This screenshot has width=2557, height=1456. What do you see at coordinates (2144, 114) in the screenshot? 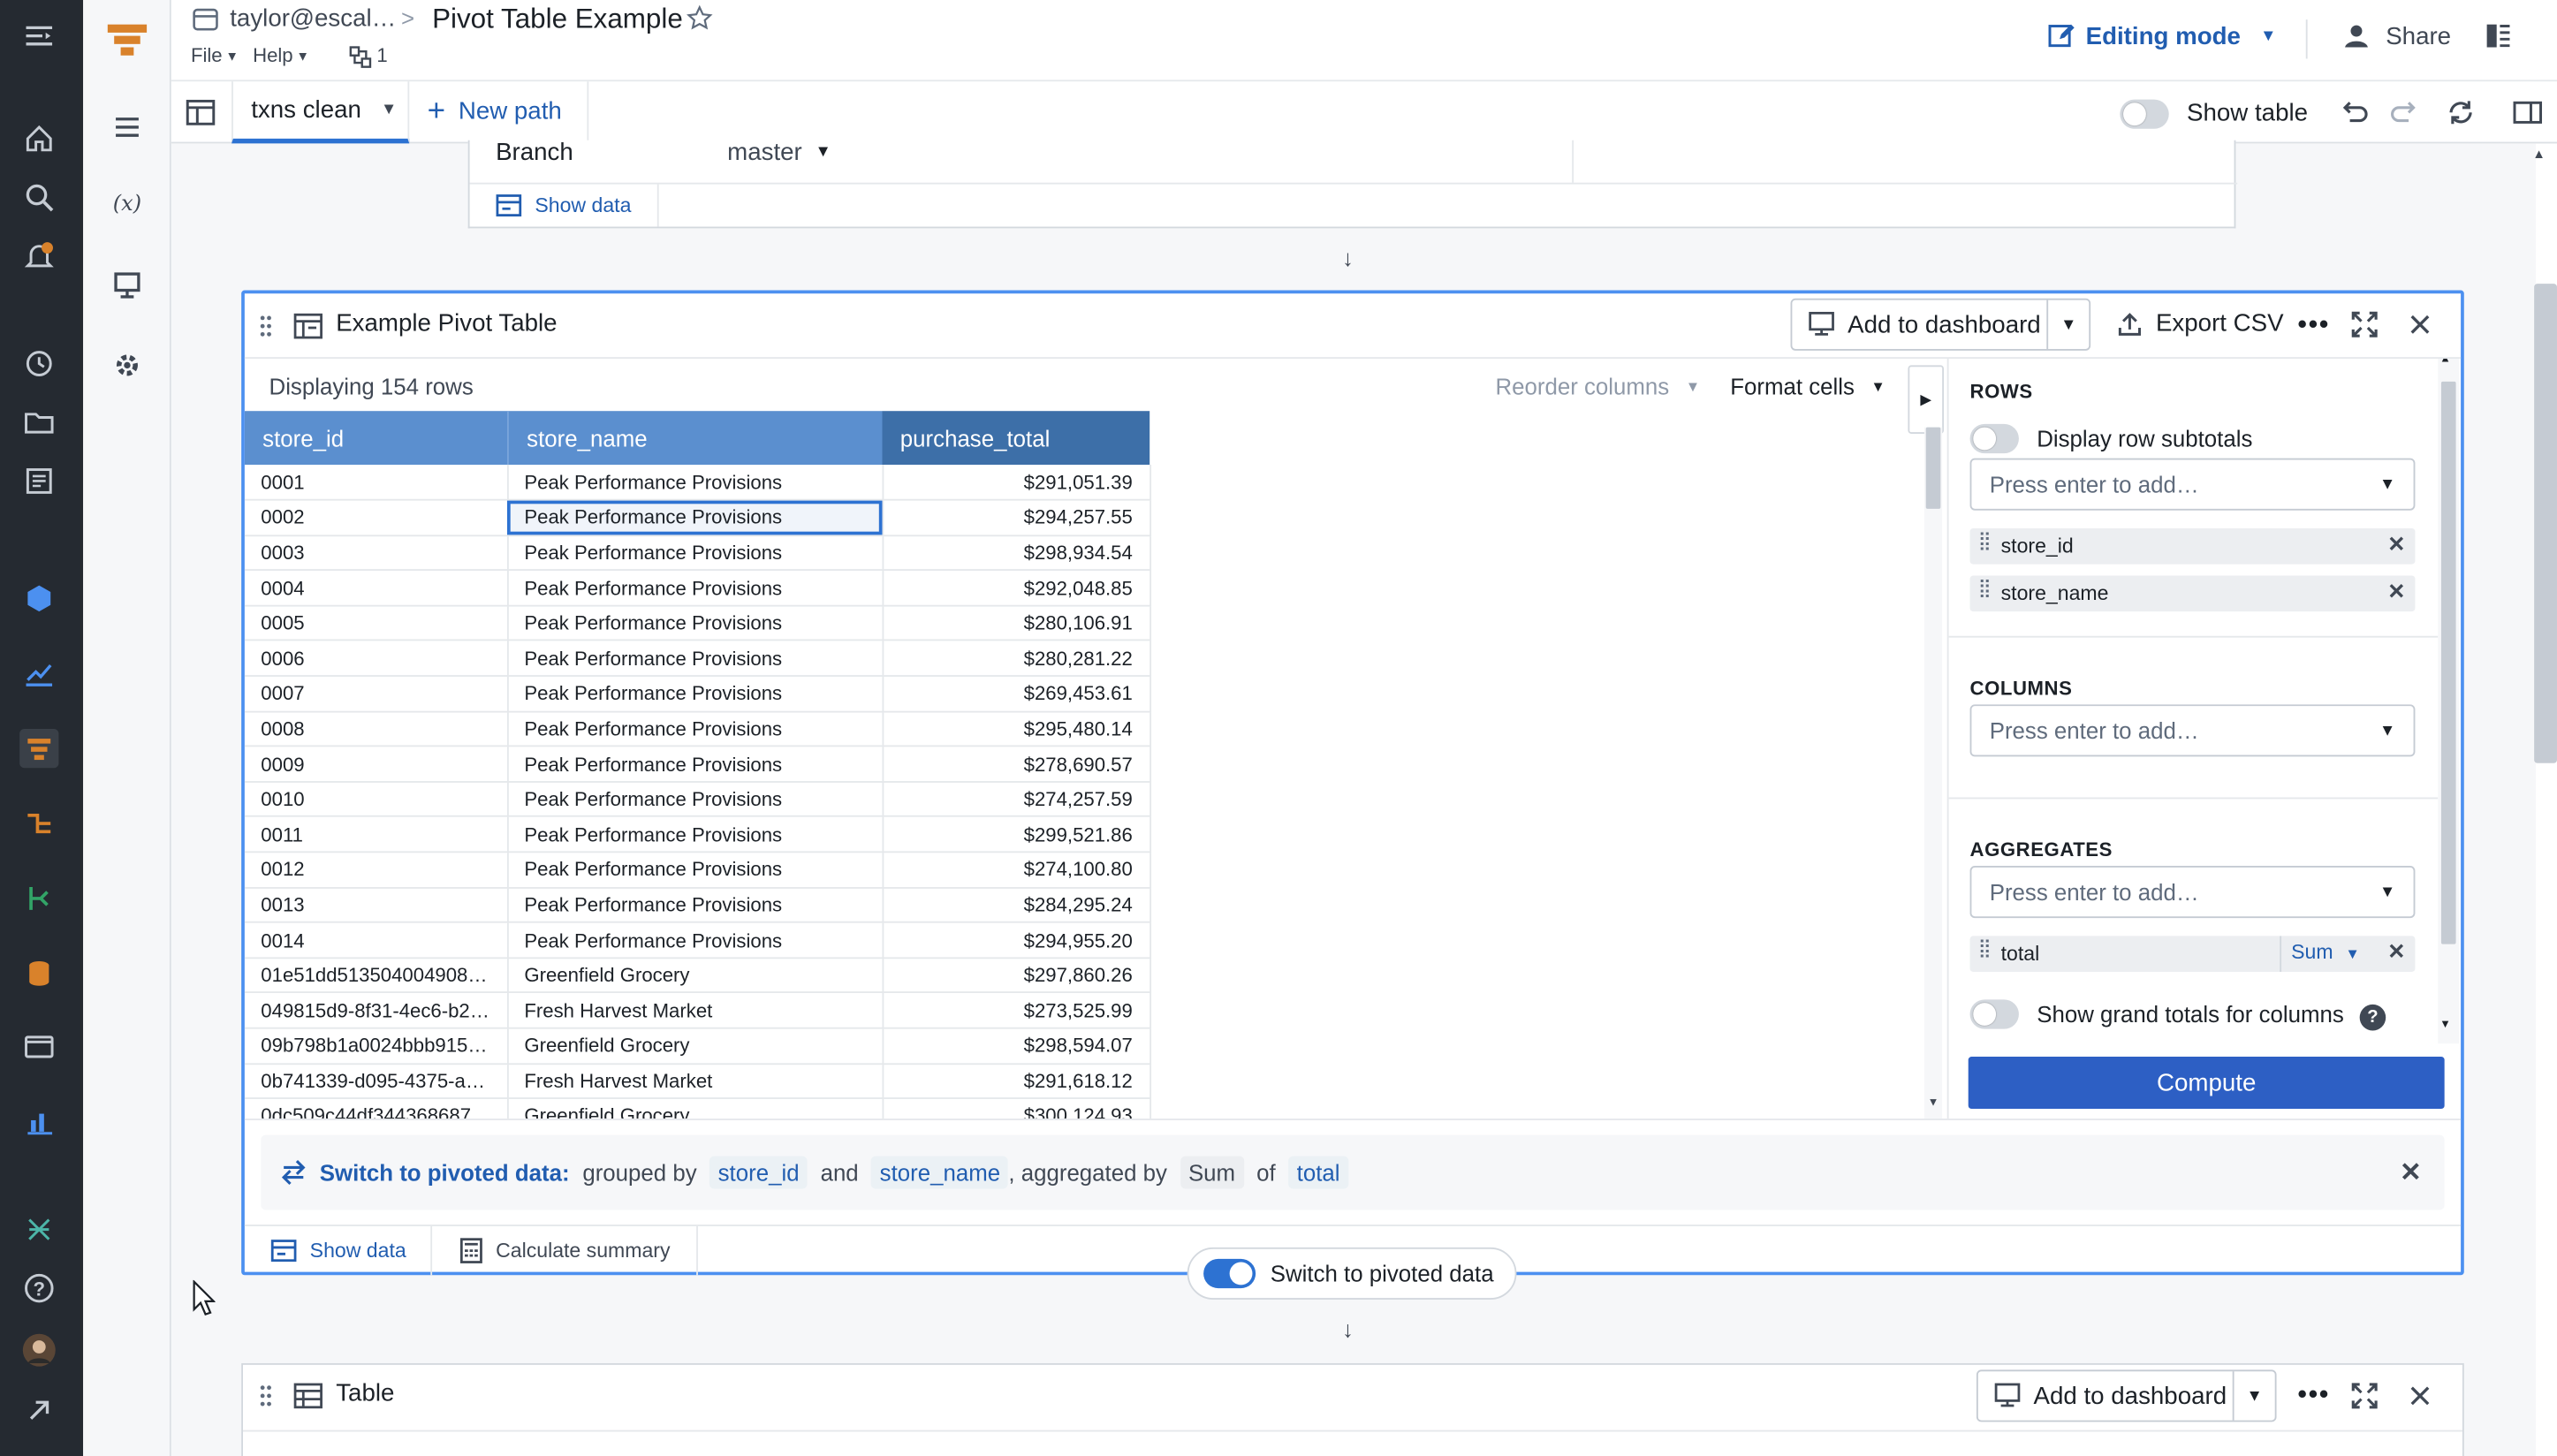
I see `show-table-toggle` at bounding box center [2144, 114].